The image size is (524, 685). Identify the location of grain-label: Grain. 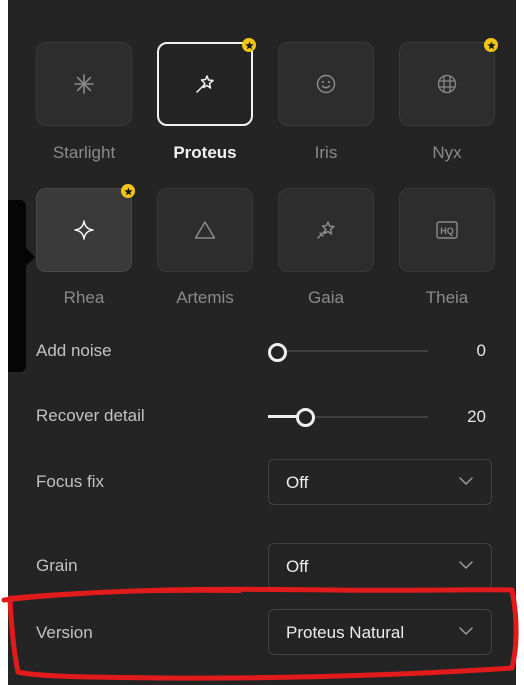
(57, 565).